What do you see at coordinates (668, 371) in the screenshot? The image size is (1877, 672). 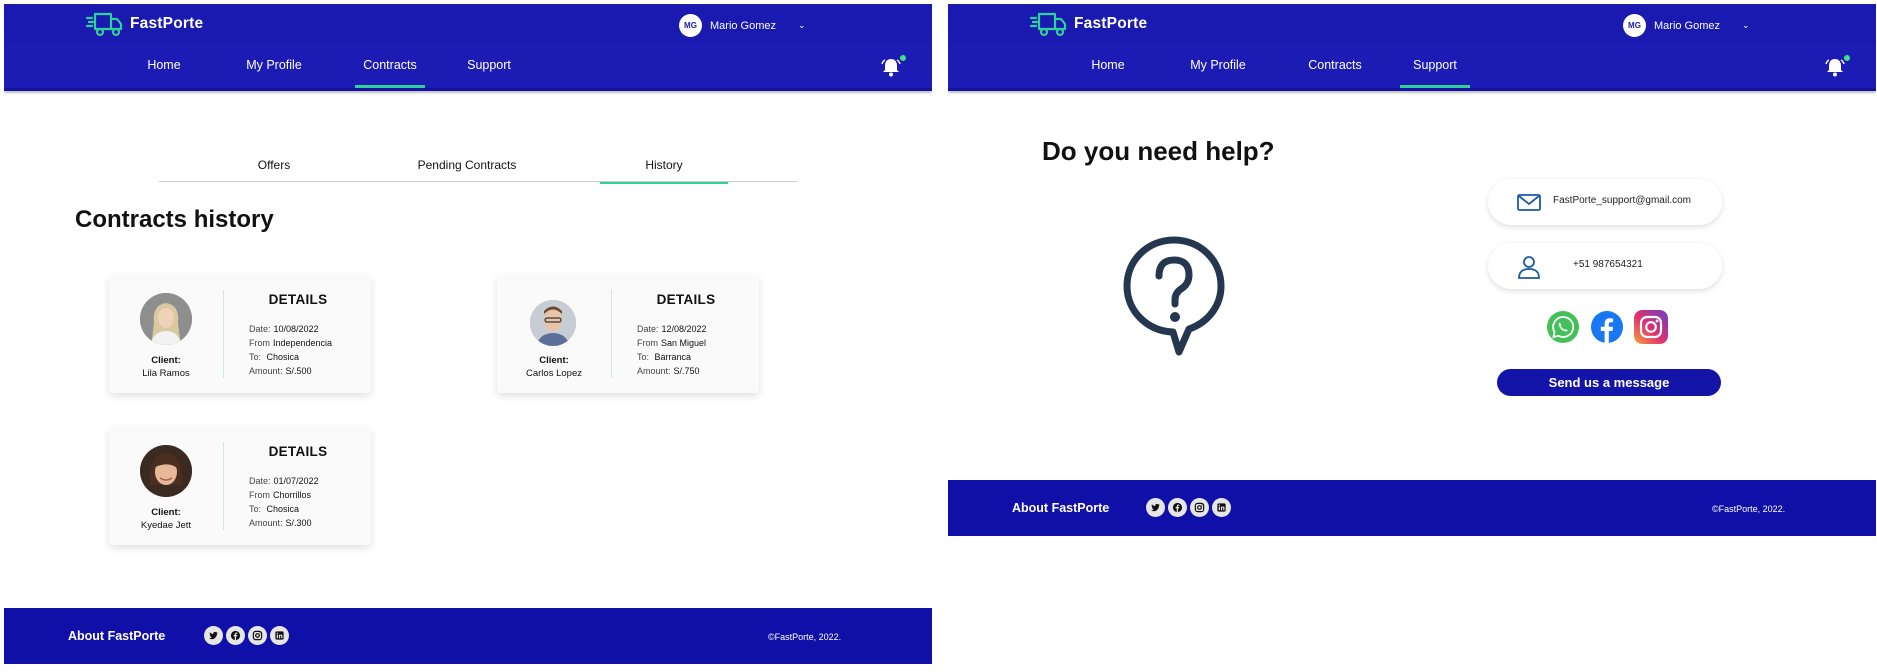 I see `amount-row: Amount: S/.750` at bounding box center [668, 371].